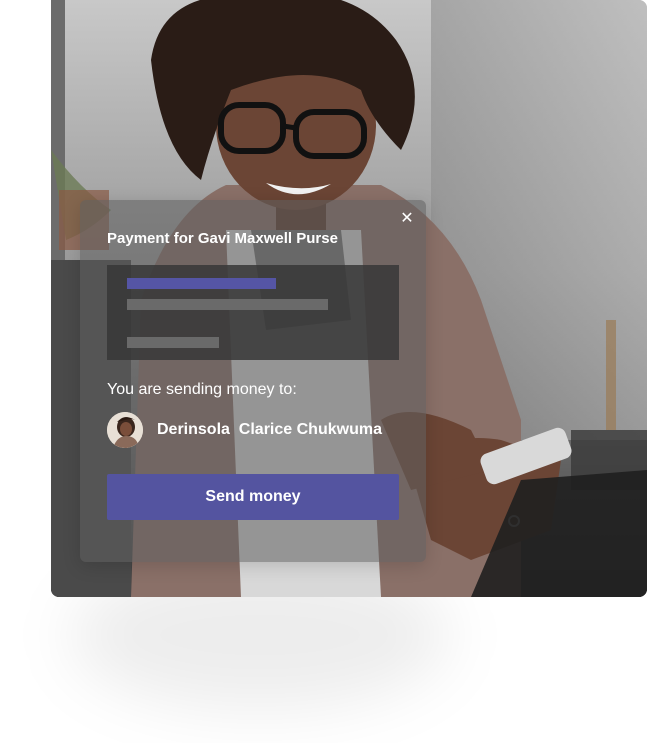  I want to click on recipient-row: Derinsola Clarice Chukwuma, so click(257, 430).